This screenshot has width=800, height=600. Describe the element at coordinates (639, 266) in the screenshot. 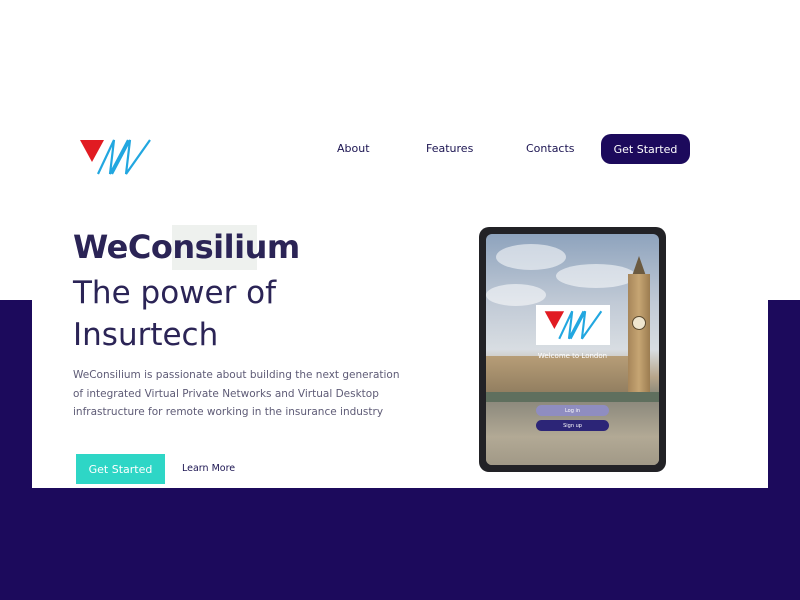

I see `tower-spire` at that location.